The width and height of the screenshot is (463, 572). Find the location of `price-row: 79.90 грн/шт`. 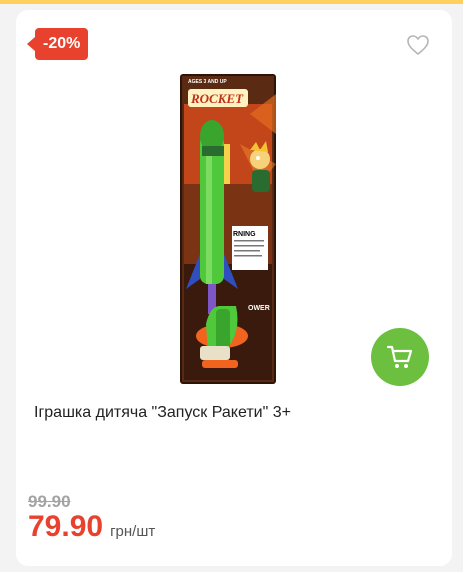

price-row: 79.90 грн/шт is located at coordinates (91, 527).